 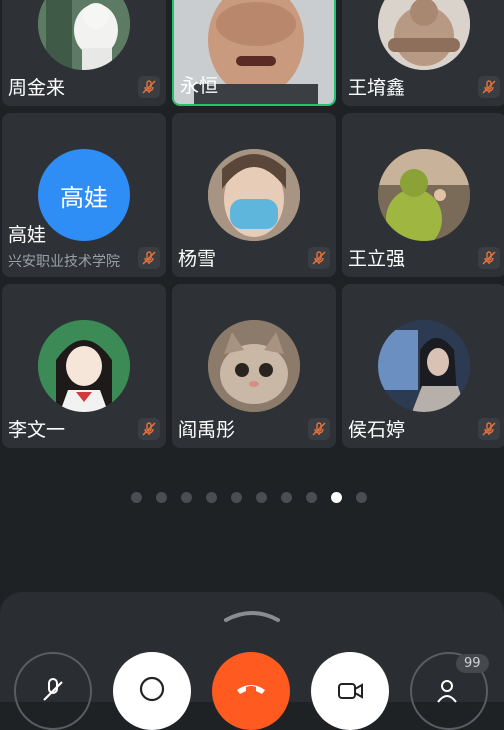 I want to click on participant-name: 侯石婷, so click(x=377, y=430).